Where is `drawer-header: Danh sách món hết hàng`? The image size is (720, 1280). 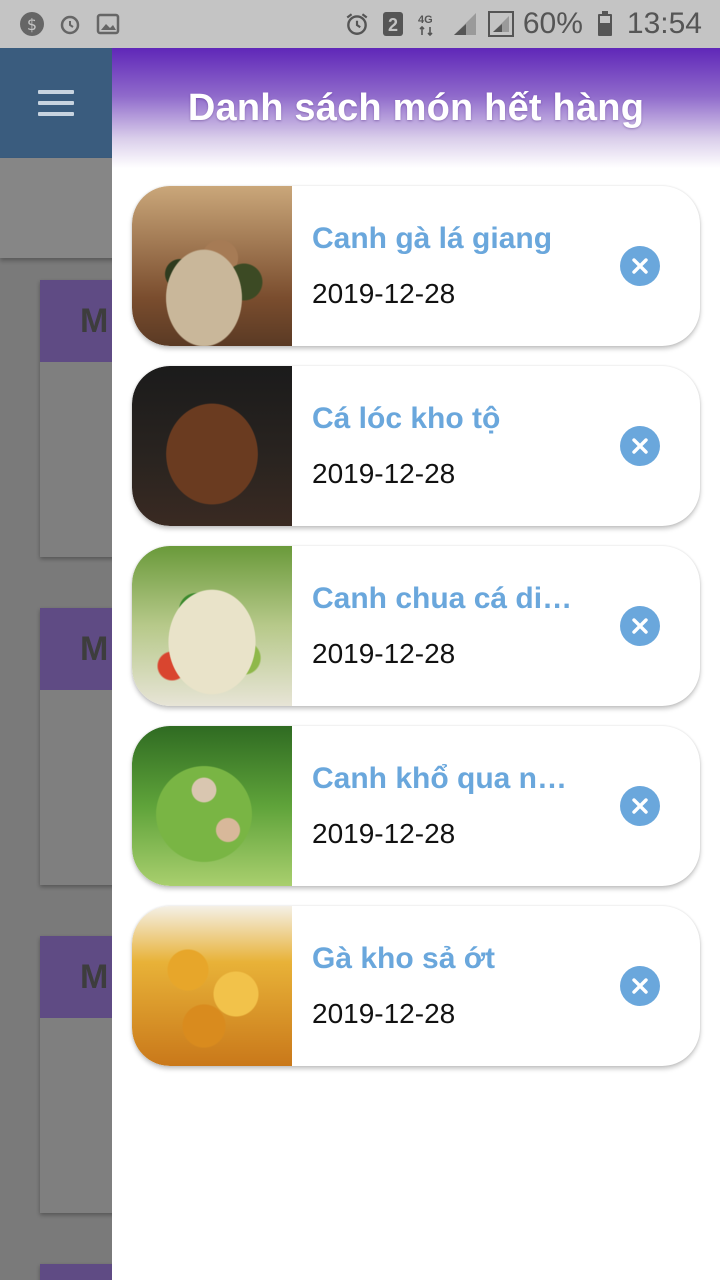 drawer-header: Danh sách món hết hàng is located at coordinates (416, 108).